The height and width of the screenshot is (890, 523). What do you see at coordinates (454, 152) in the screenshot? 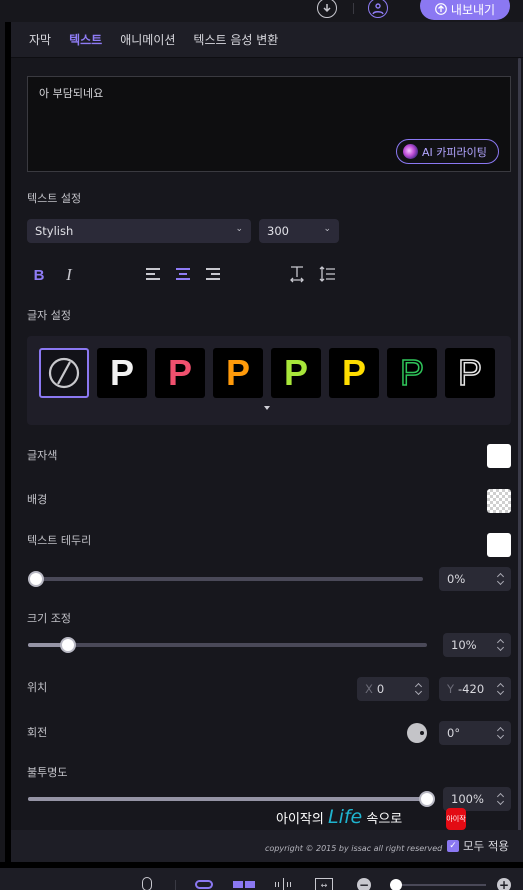
I see `ai-copywriting-label: AI 카피라이팅` at bounding box center [454, 152].